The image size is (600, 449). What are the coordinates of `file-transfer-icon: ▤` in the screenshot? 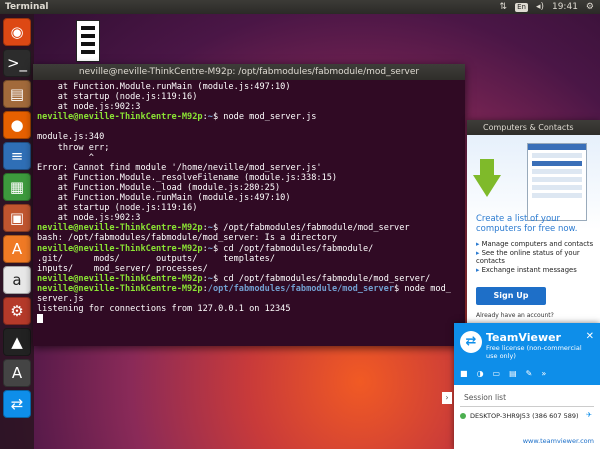 It's located at (513, 373).